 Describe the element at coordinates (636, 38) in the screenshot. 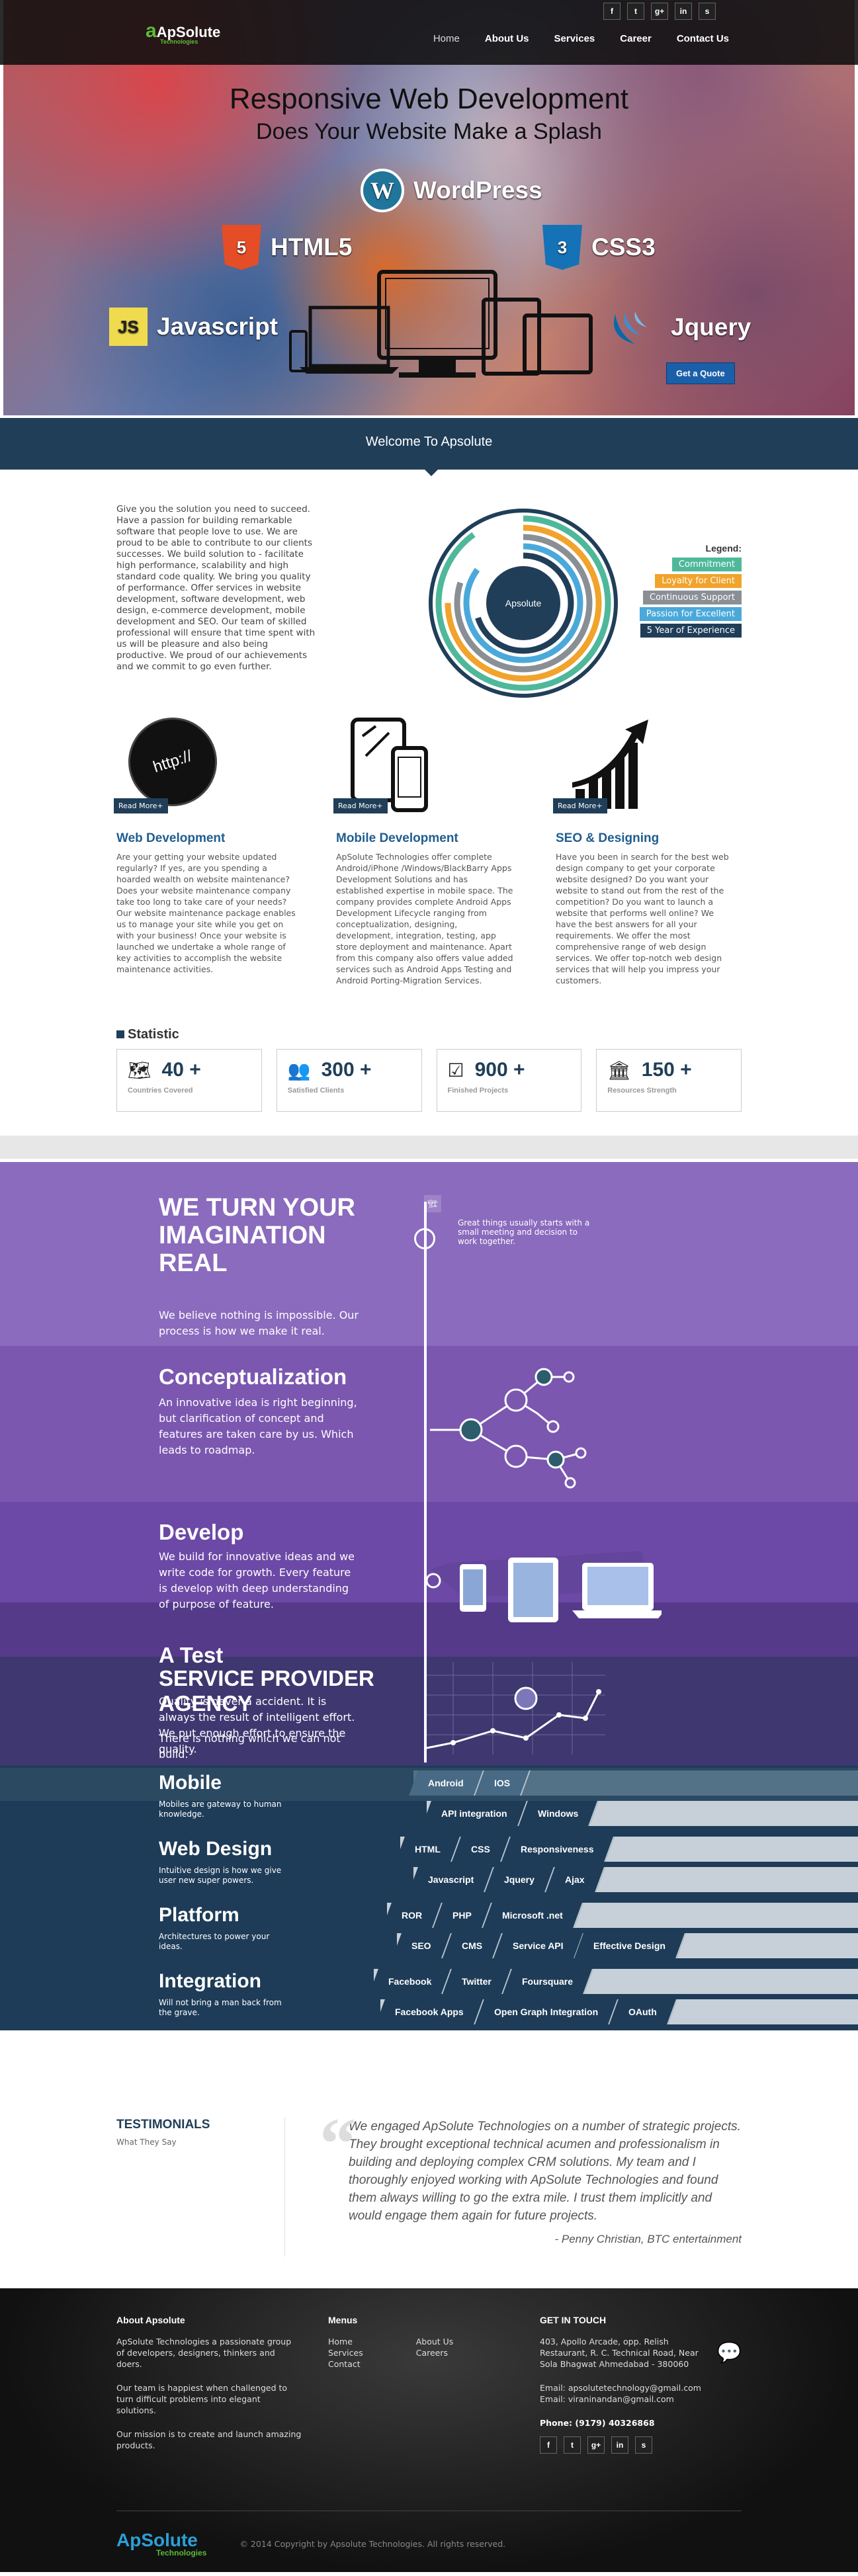

I see `nav-career: Career` at that location.